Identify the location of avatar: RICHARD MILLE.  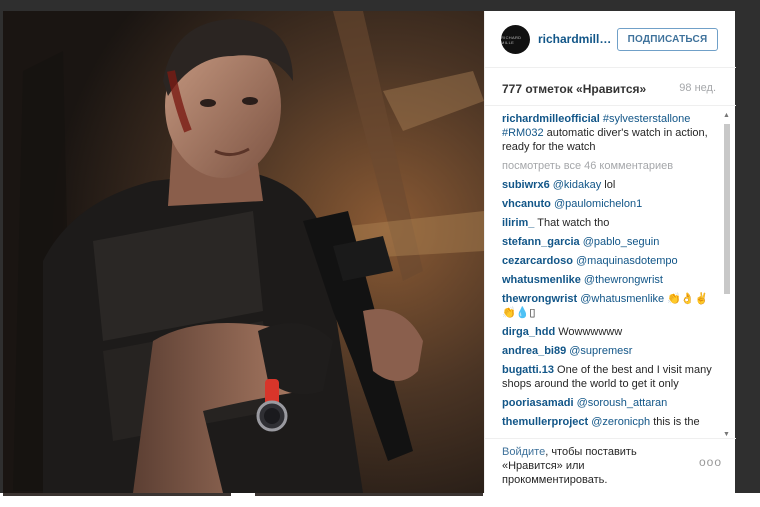
(515, 39).